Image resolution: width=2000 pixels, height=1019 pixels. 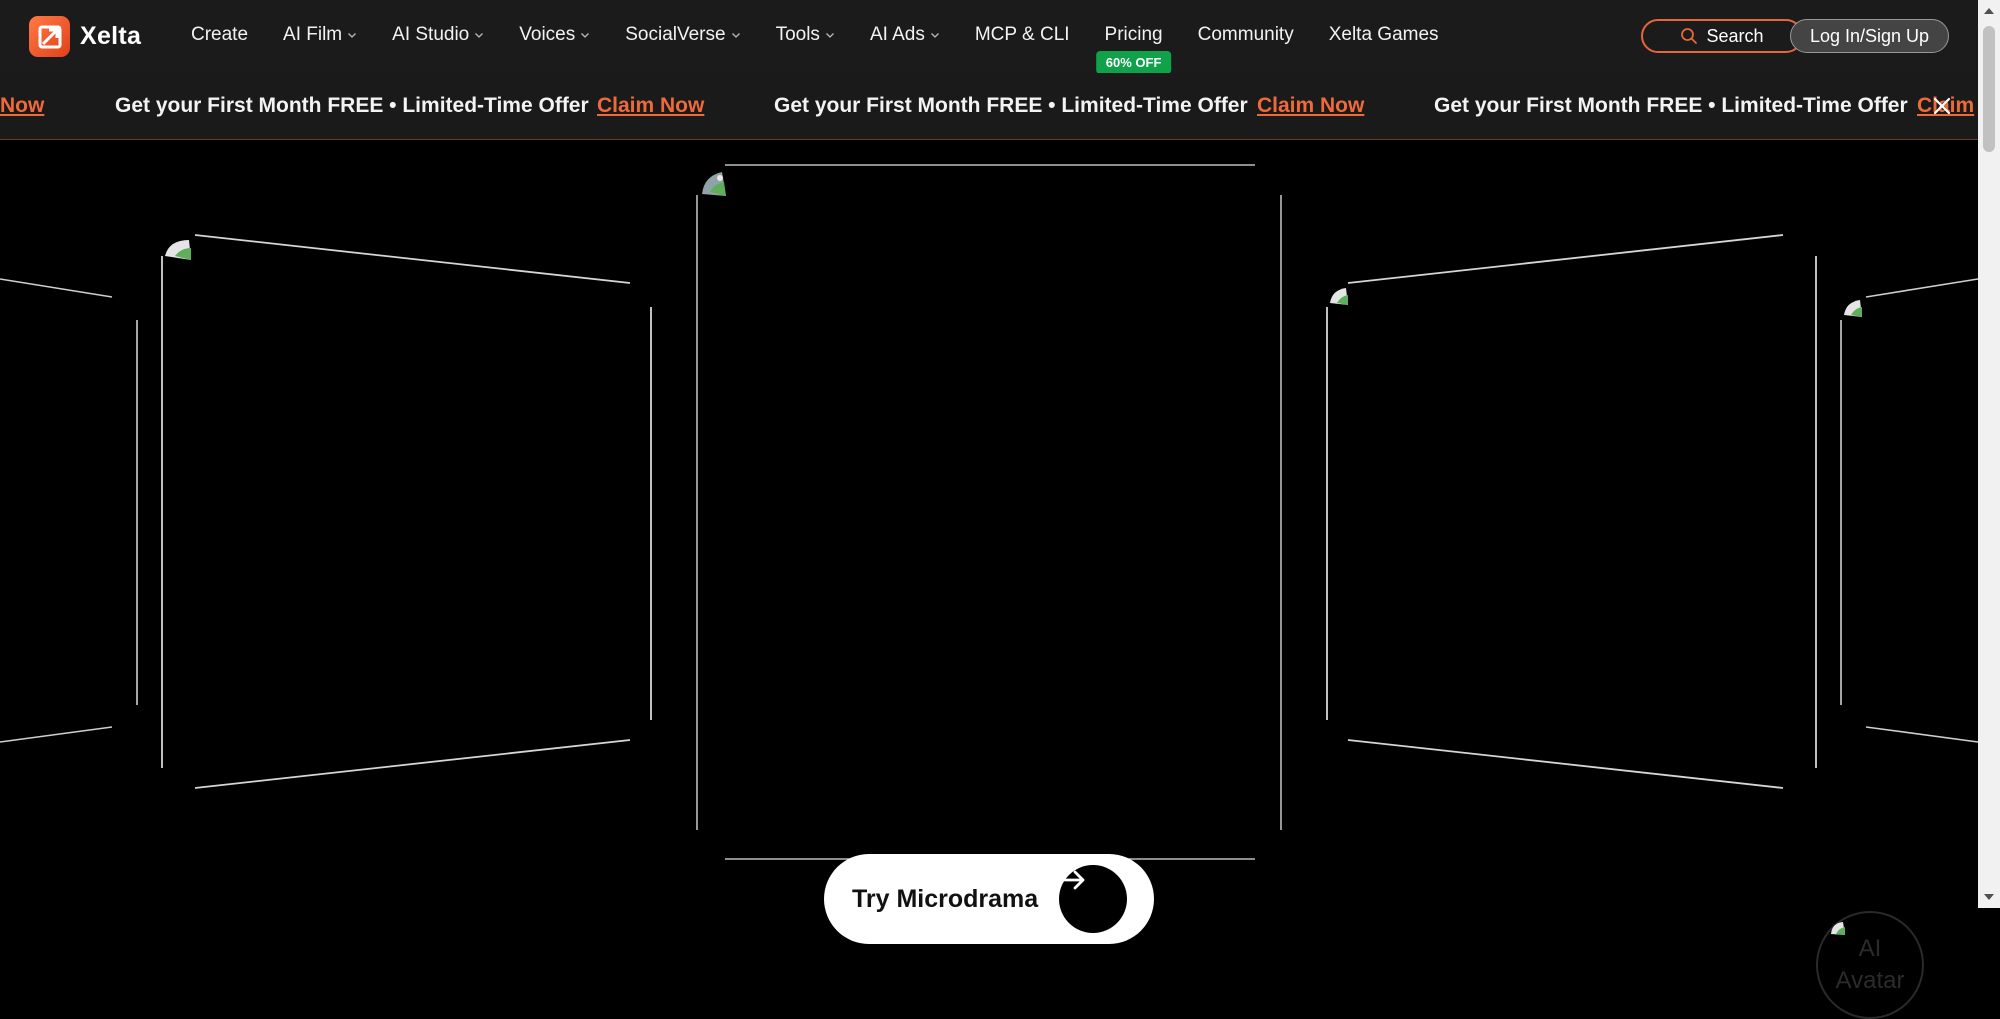 I want to click on xelta-logo-icon, so click(x=49, y=36).